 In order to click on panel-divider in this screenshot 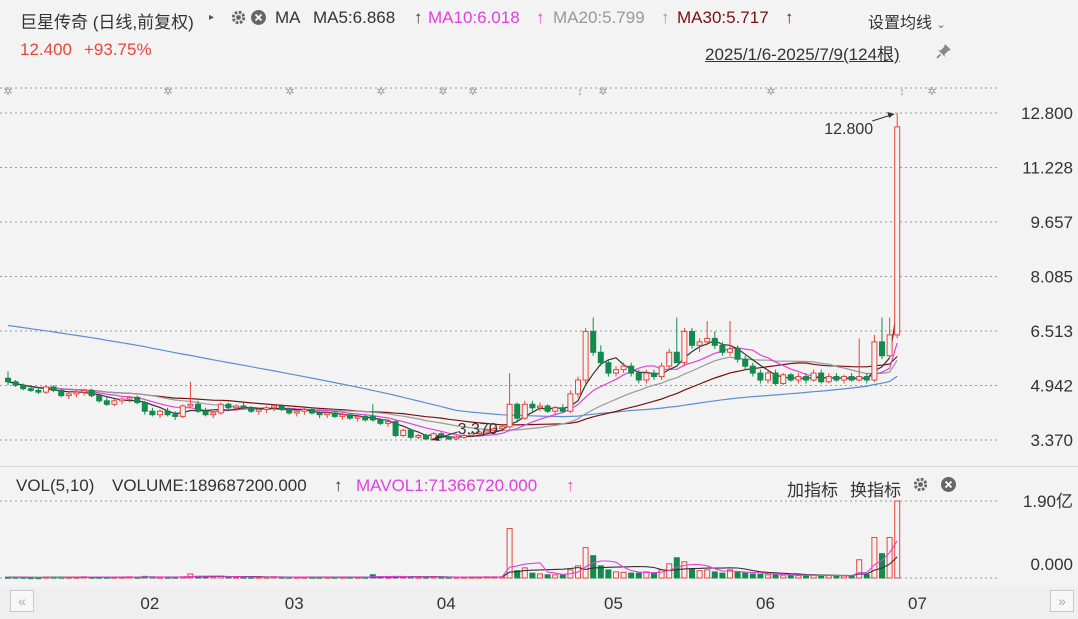, I will do `click(539, 466)`.